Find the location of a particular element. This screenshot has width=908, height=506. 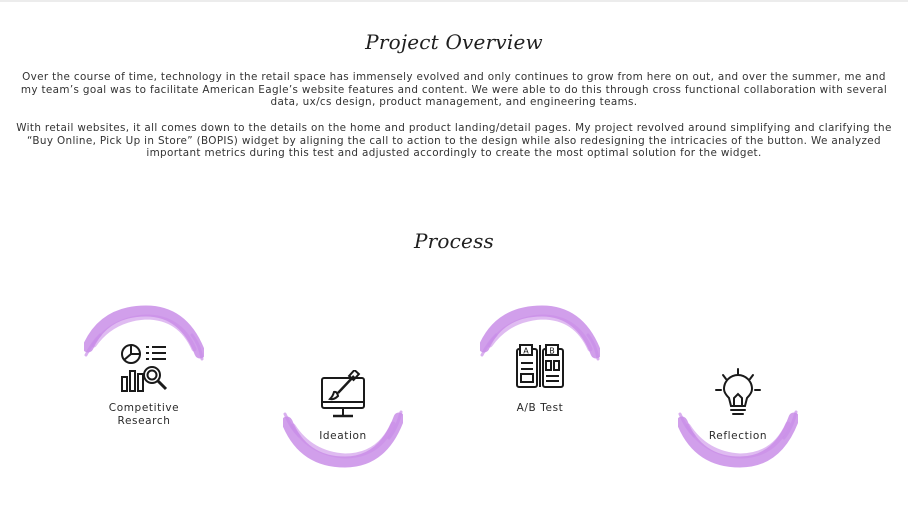

process-step-ideation: Ideation is located at coordinates (343, 420).